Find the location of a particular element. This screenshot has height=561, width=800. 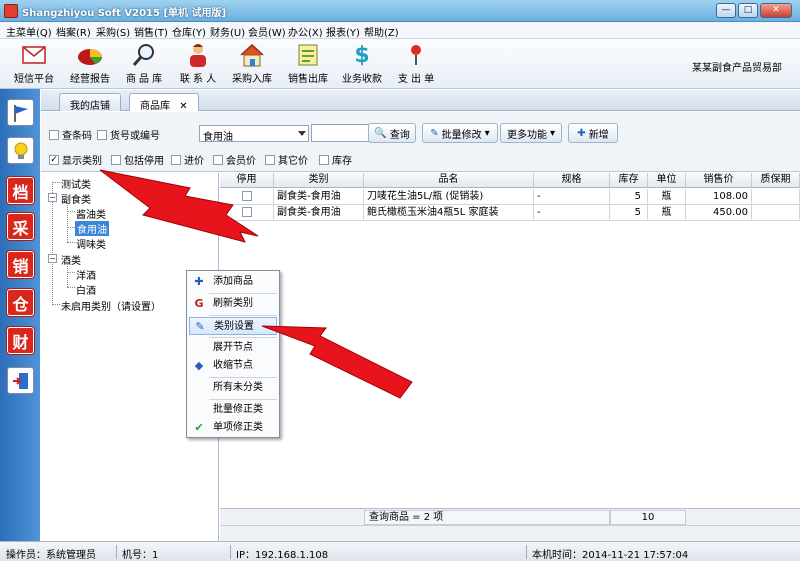

tree-node: 副食类 is located at coordinates (76, 198).